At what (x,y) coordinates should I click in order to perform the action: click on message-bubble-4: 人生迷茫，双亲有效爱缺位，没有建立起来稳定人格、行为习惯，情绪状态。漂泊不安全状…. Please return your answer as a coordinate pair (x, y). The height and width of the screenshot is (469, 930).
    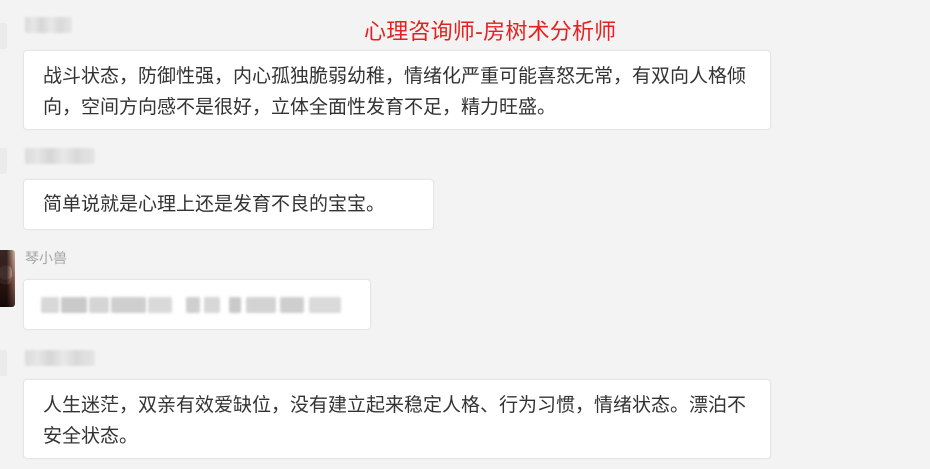
    Looking at the image, I should click on (397, 419).